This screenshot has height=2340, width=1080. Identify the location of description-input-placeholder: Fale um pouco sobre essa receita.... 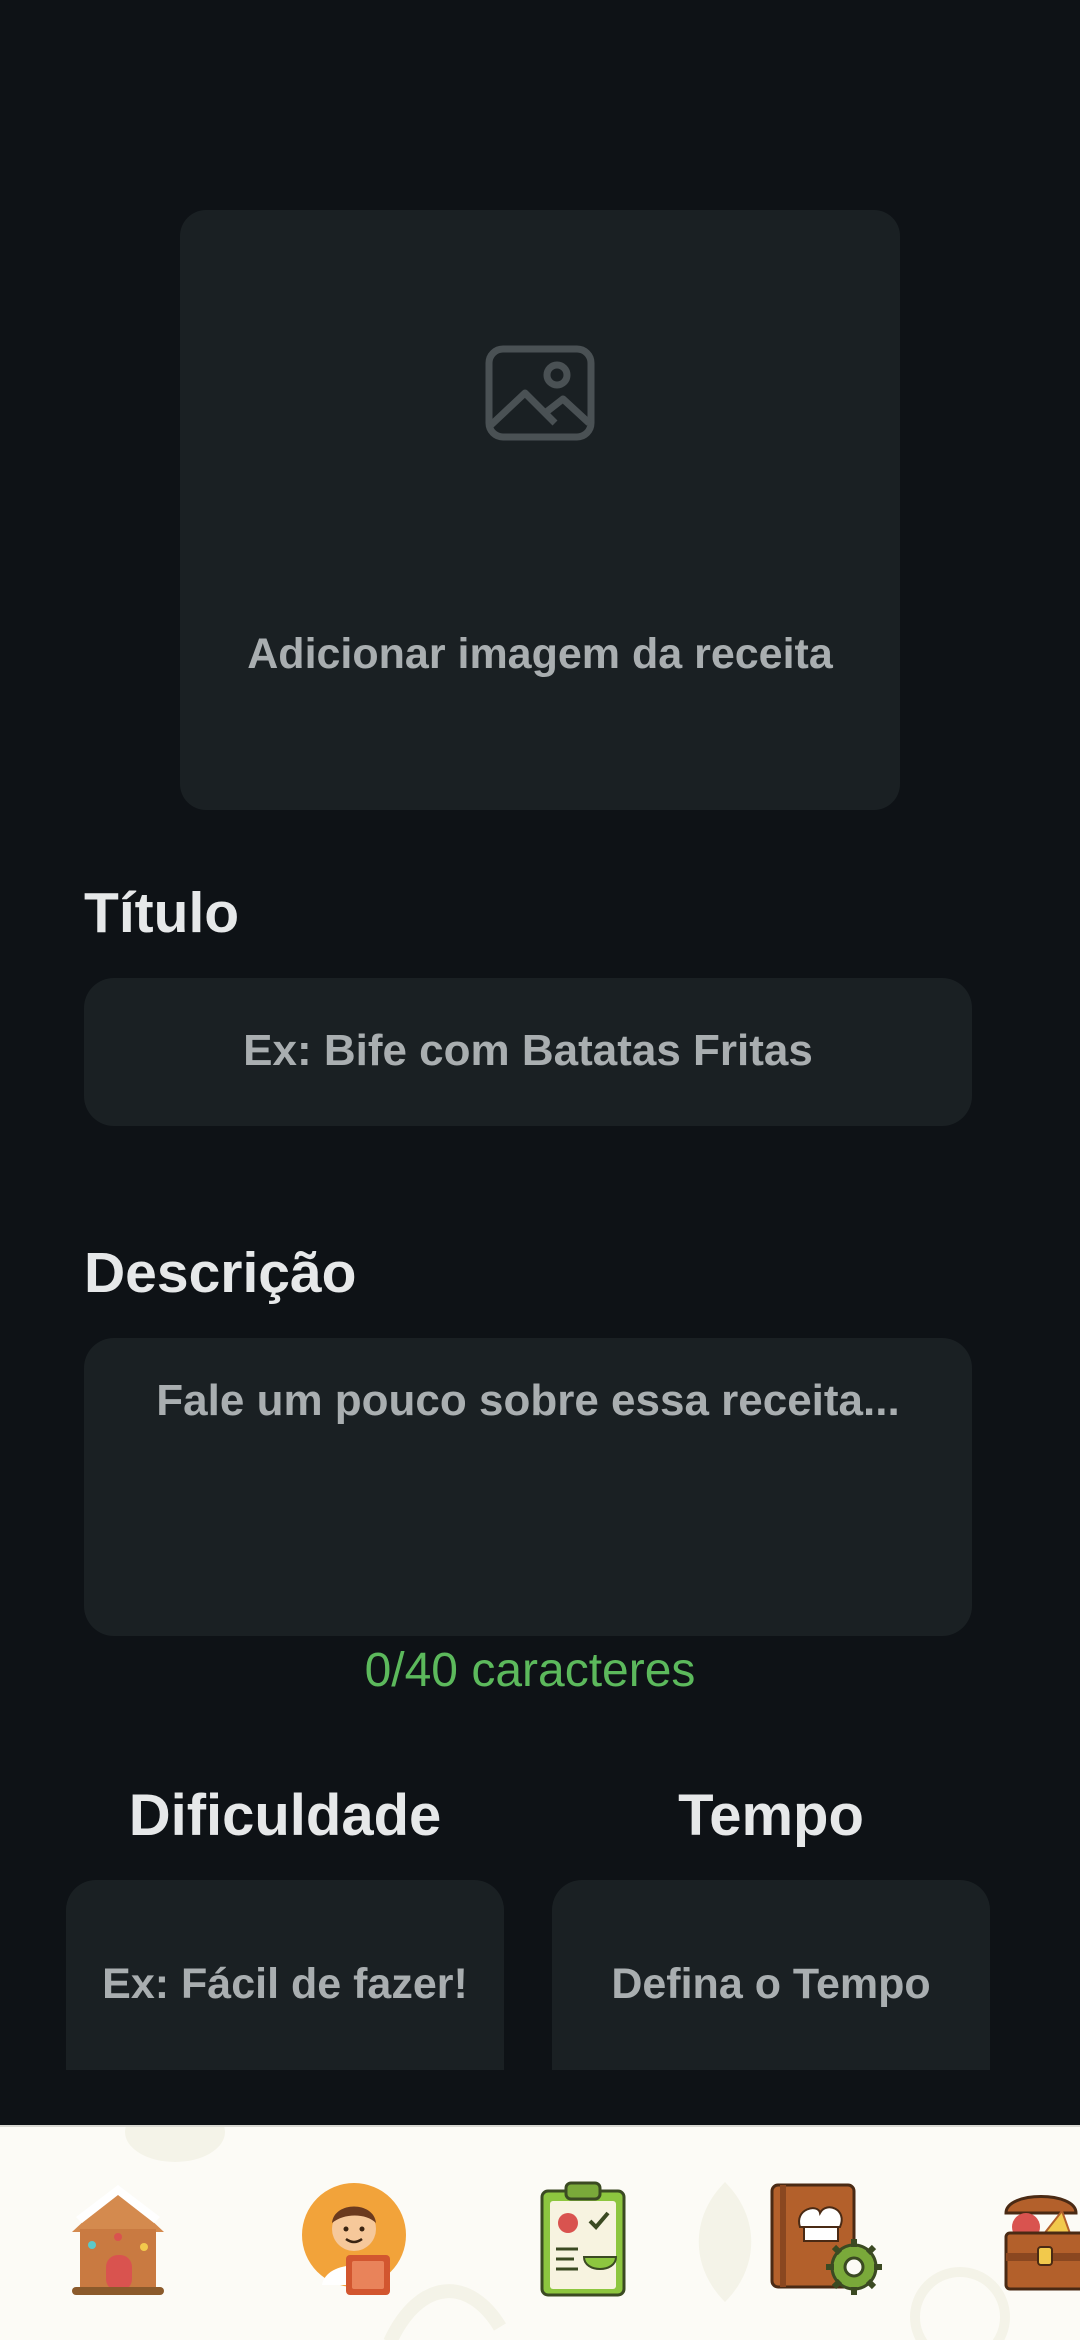
(528, 1400).